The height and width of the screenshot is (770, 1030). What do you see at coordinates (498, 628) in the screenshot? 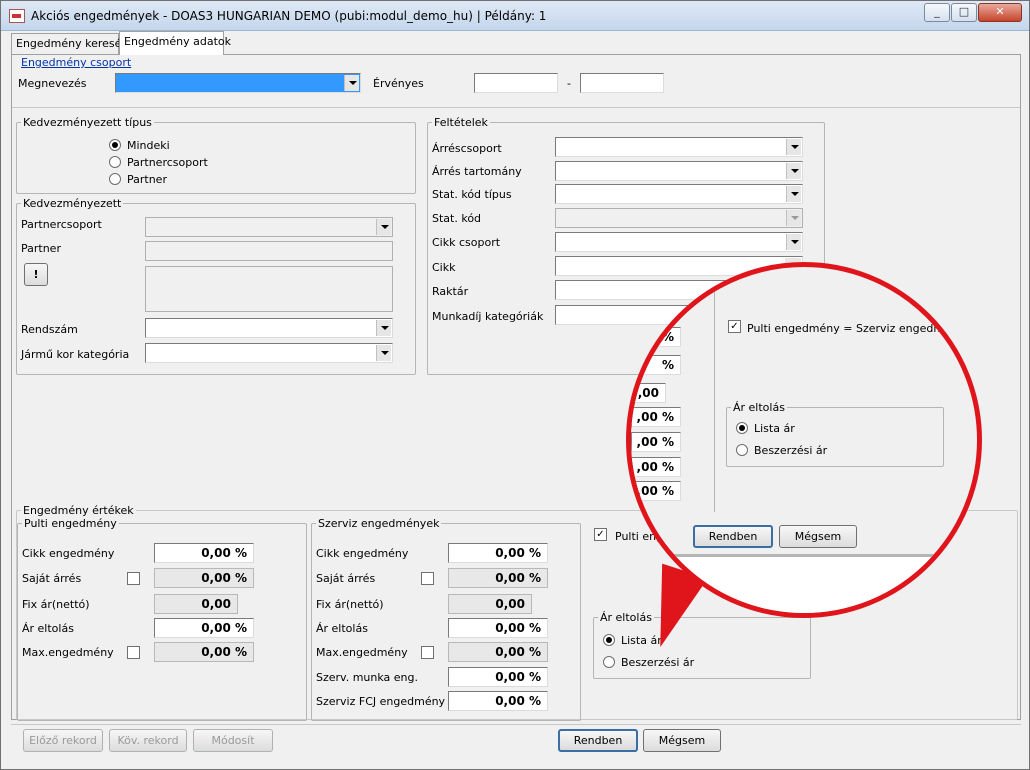
I see `service-price-shift-field: 0,00 %` at bounding box center [498, 628].